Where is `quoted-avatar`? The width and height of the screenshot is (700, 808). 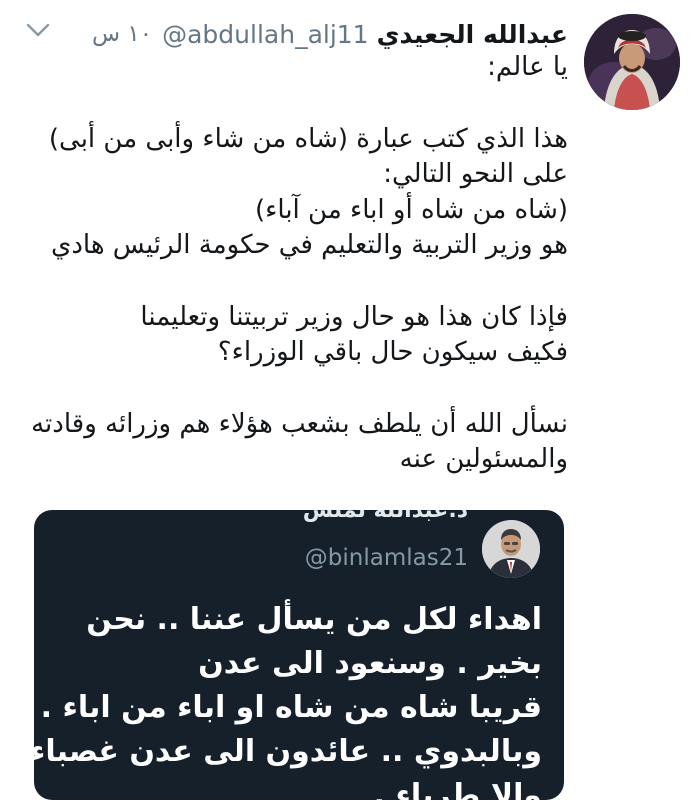 quoted-avatar is located at coordinates (511, 549).